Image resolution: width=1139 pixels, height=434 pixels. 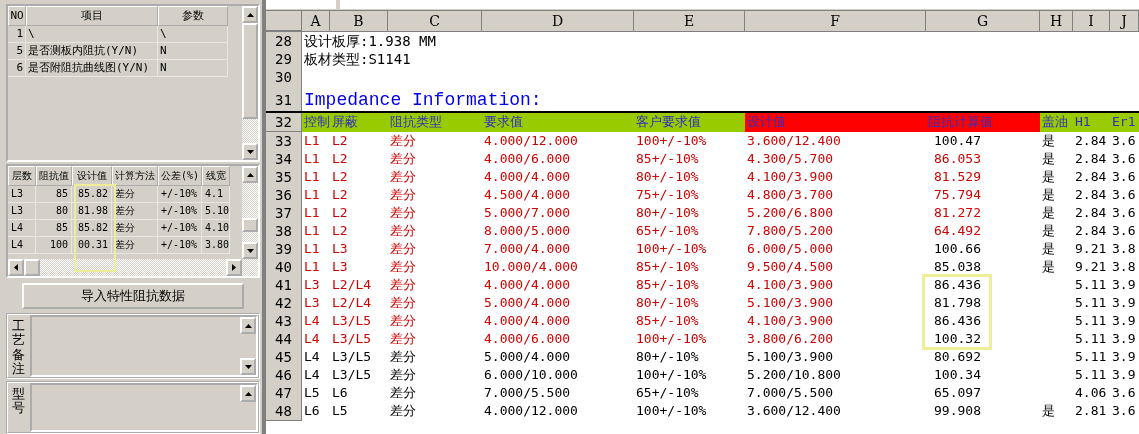 I want to click on column-header: NO, so click(x=17, y=16).